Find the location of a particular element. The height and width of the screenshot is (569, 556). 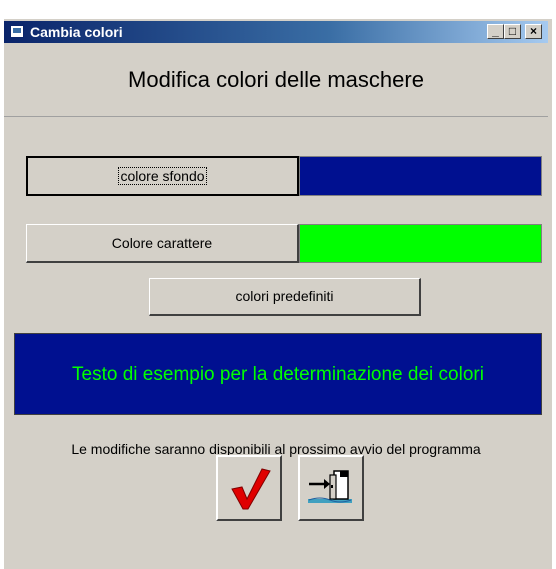

preset-colors-button: colori predefiniti is located at coordinates (285, 297).